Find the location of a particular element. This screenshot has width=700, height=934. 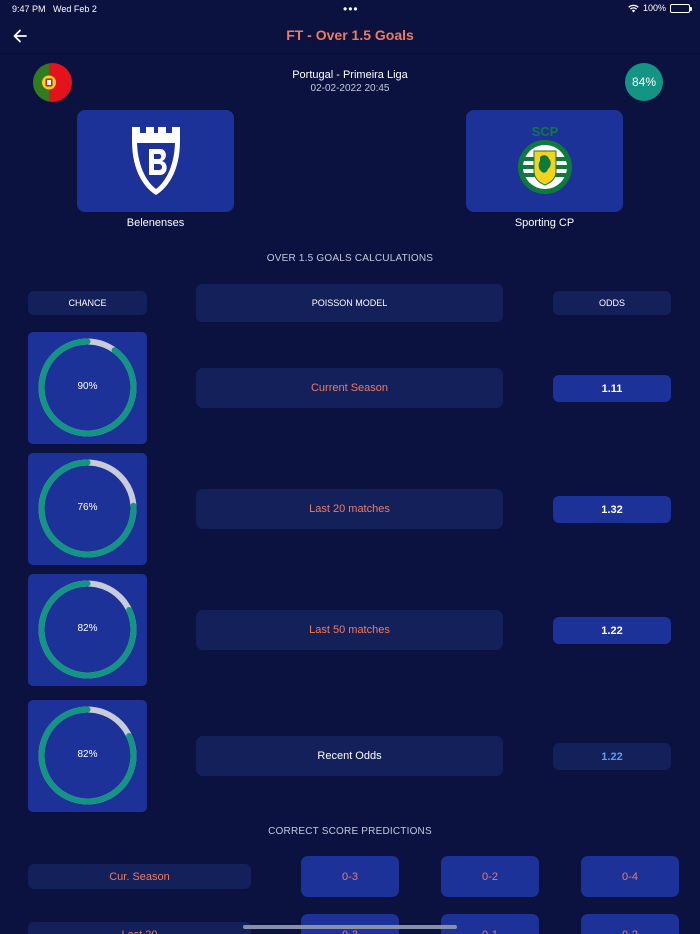

page-title: FT - Over 1.5 Goals is located at coordinates (350, 35).